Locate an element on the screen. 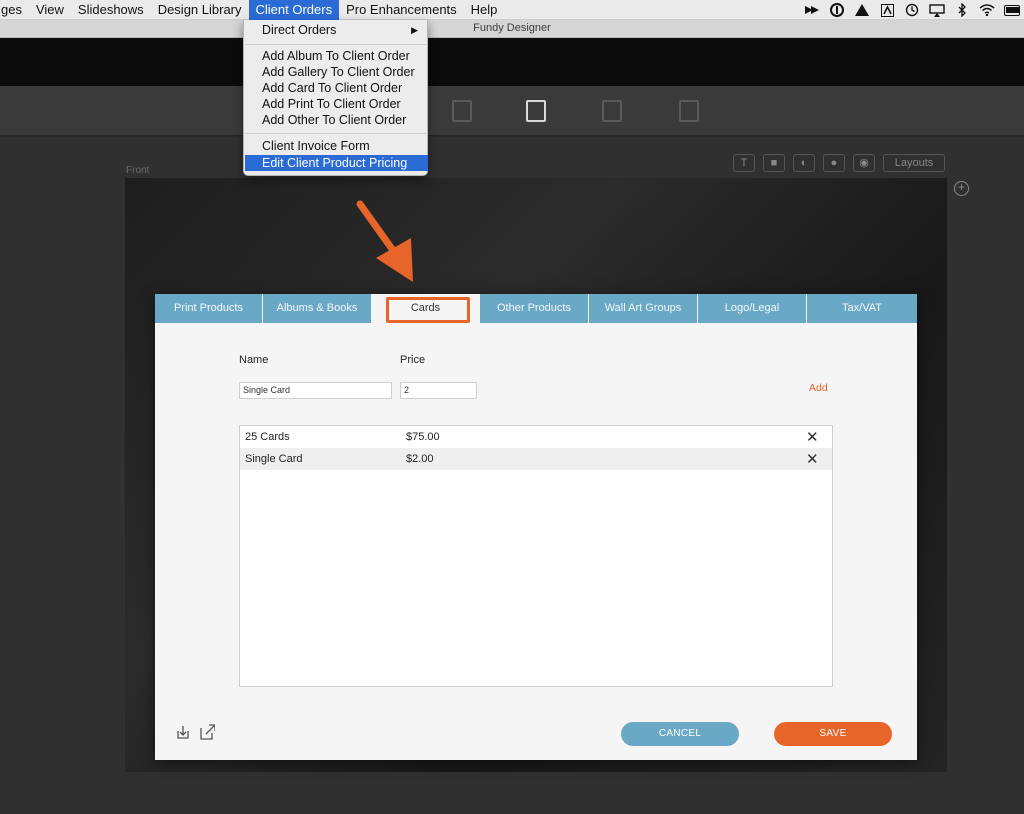  airplay-icon is located at coordinates (937, 10).